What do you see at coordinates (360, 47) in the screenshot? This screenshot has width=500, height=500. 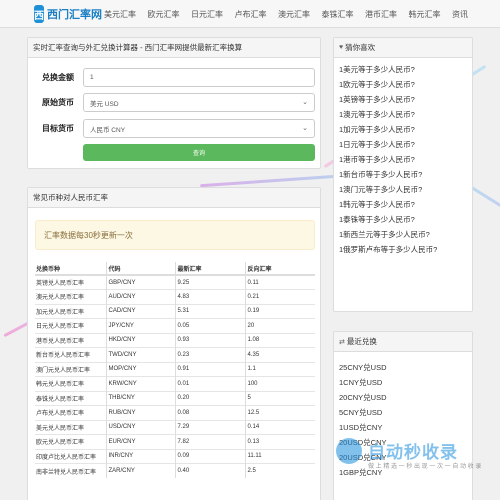 I see `guess-title: 猜你喜欢` at bounding box center [360, 47].